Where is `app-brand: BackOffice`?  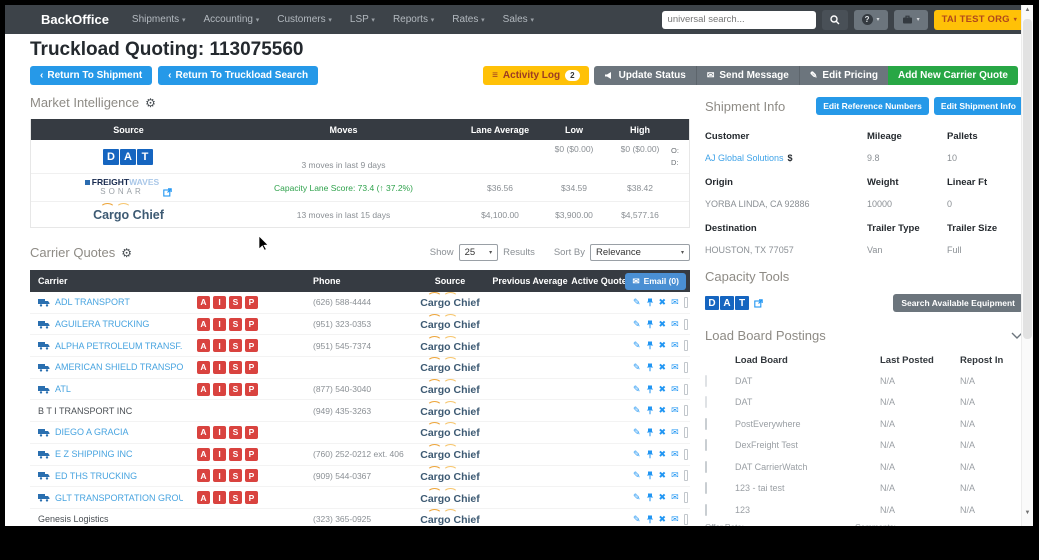 app-brand: BackOffice is located at coordinates (75, 19).